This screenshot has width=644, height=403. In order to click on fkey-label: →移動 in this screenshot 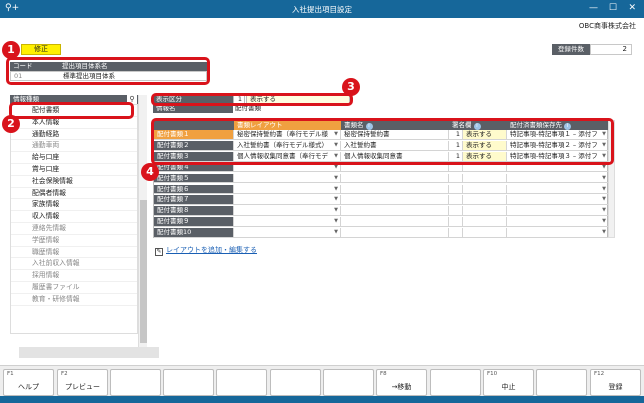, I will do `click(401, 387)`.